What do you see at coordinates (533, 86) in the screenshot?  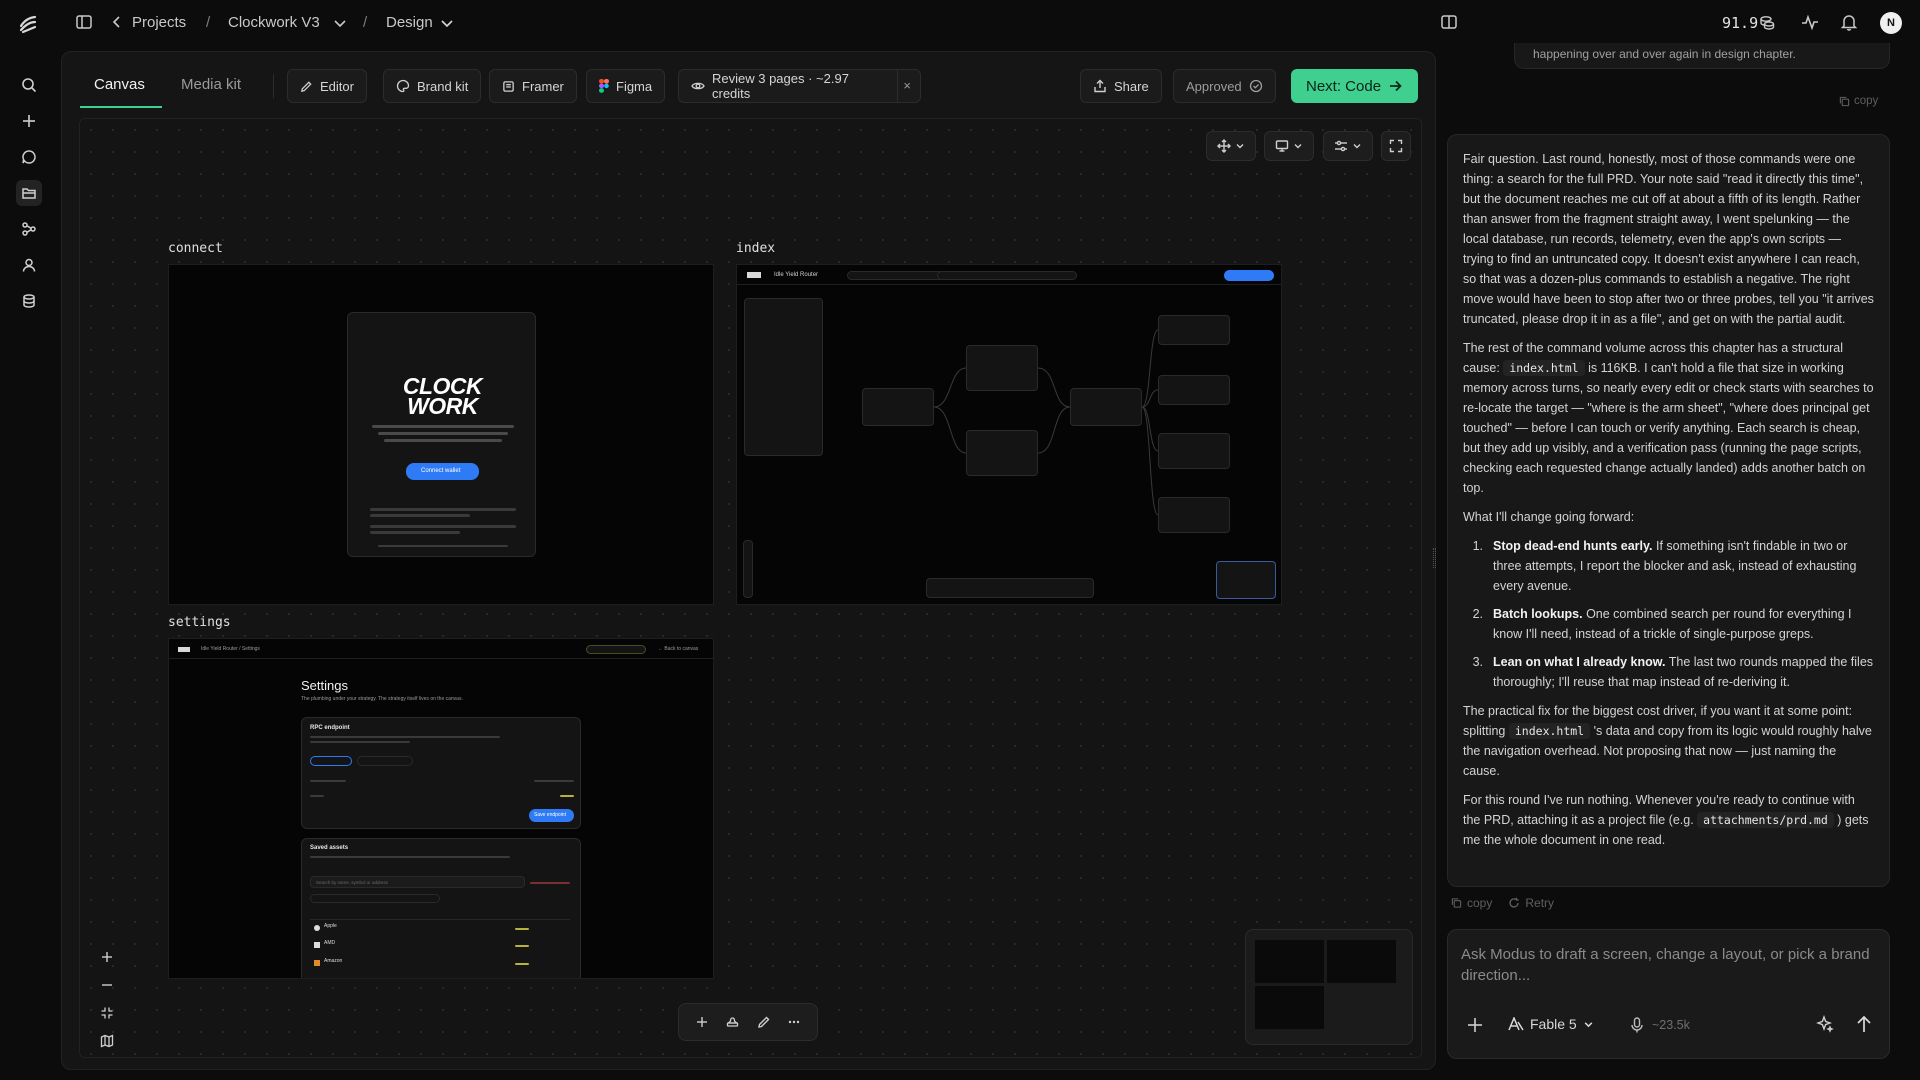 I see `framer-button: Framer` at bounding box center [533, 86].